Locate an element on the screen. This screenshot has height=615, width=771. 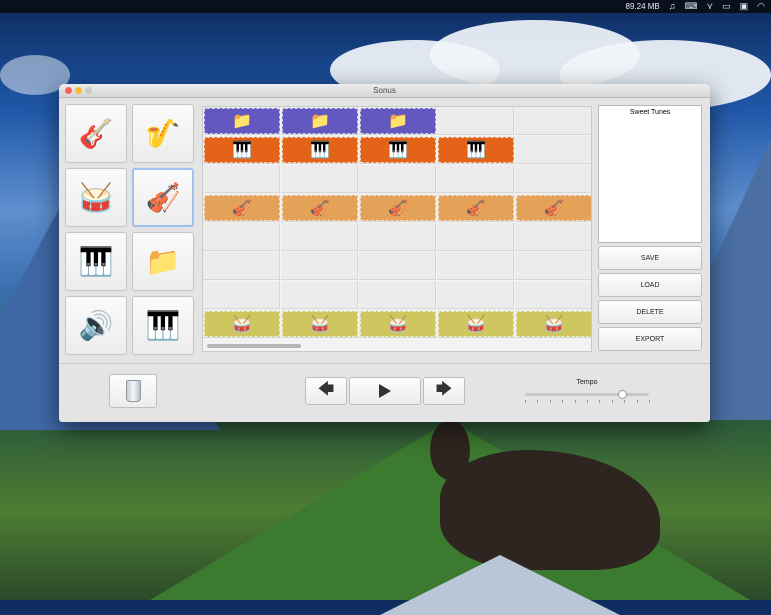
grand-piano-icon: 🎹 is located at coordinates (96, 261).